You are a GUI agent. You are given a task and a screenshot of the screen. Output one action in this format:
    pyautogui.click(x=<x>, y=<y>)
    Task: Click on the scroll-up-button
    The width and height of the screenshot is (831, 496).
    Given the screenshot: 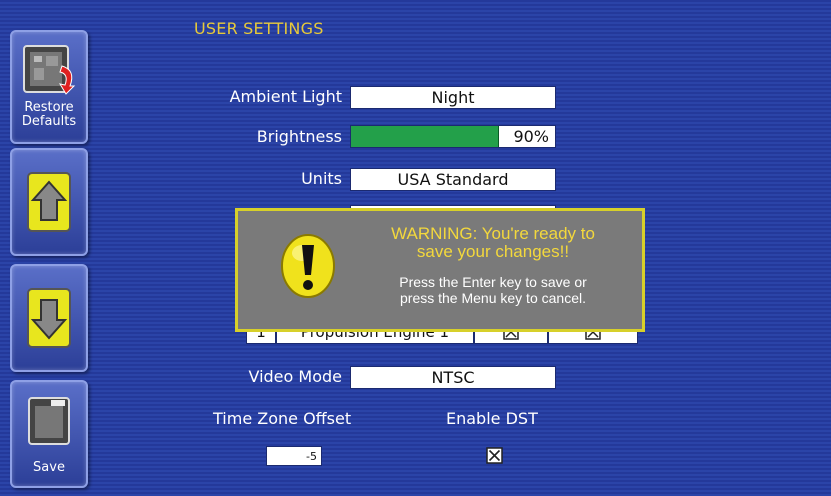 What is the action you would take?
    pyautogui.click(x=49, y=202)
    